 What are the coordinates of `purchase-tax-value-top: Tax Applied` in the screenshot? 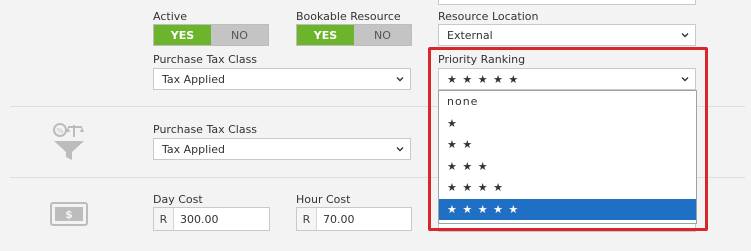 It's located at (193, 79).